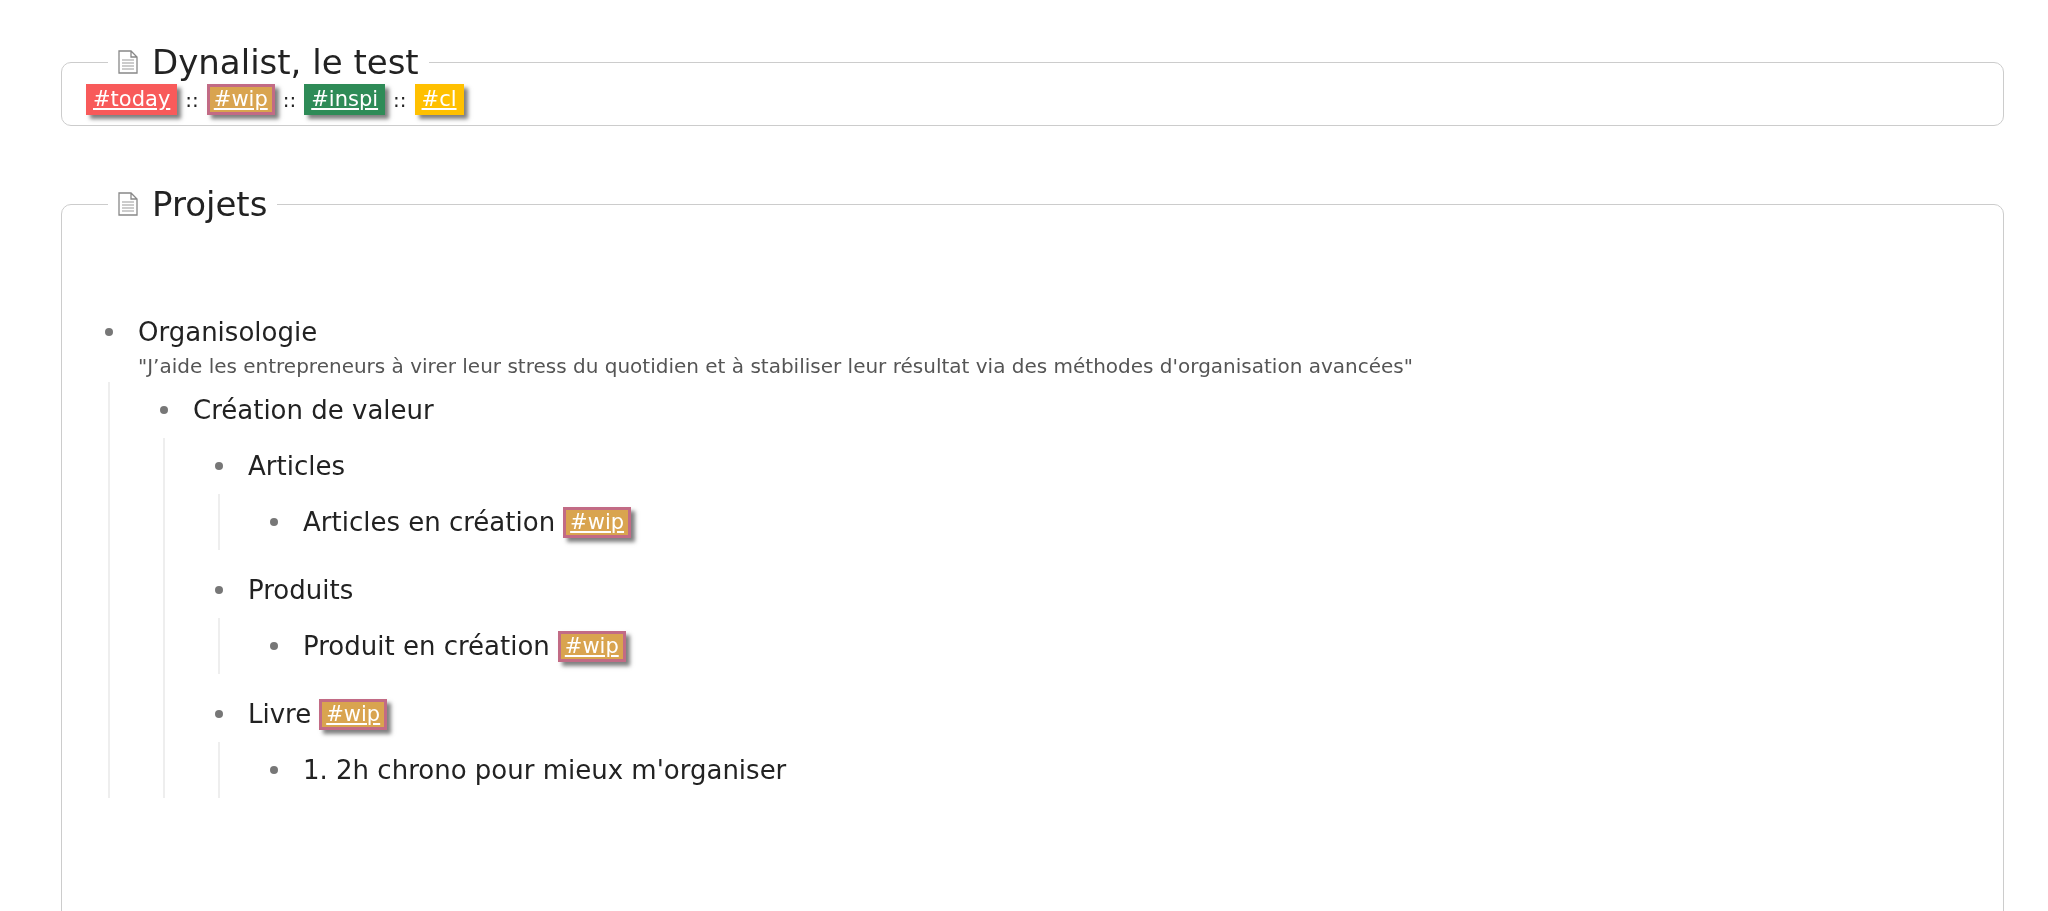  What do you see at coordinates (285, 62) in the screenshot?
I see `section-title: Dynalist, le test` at bounding box center [285, 62].